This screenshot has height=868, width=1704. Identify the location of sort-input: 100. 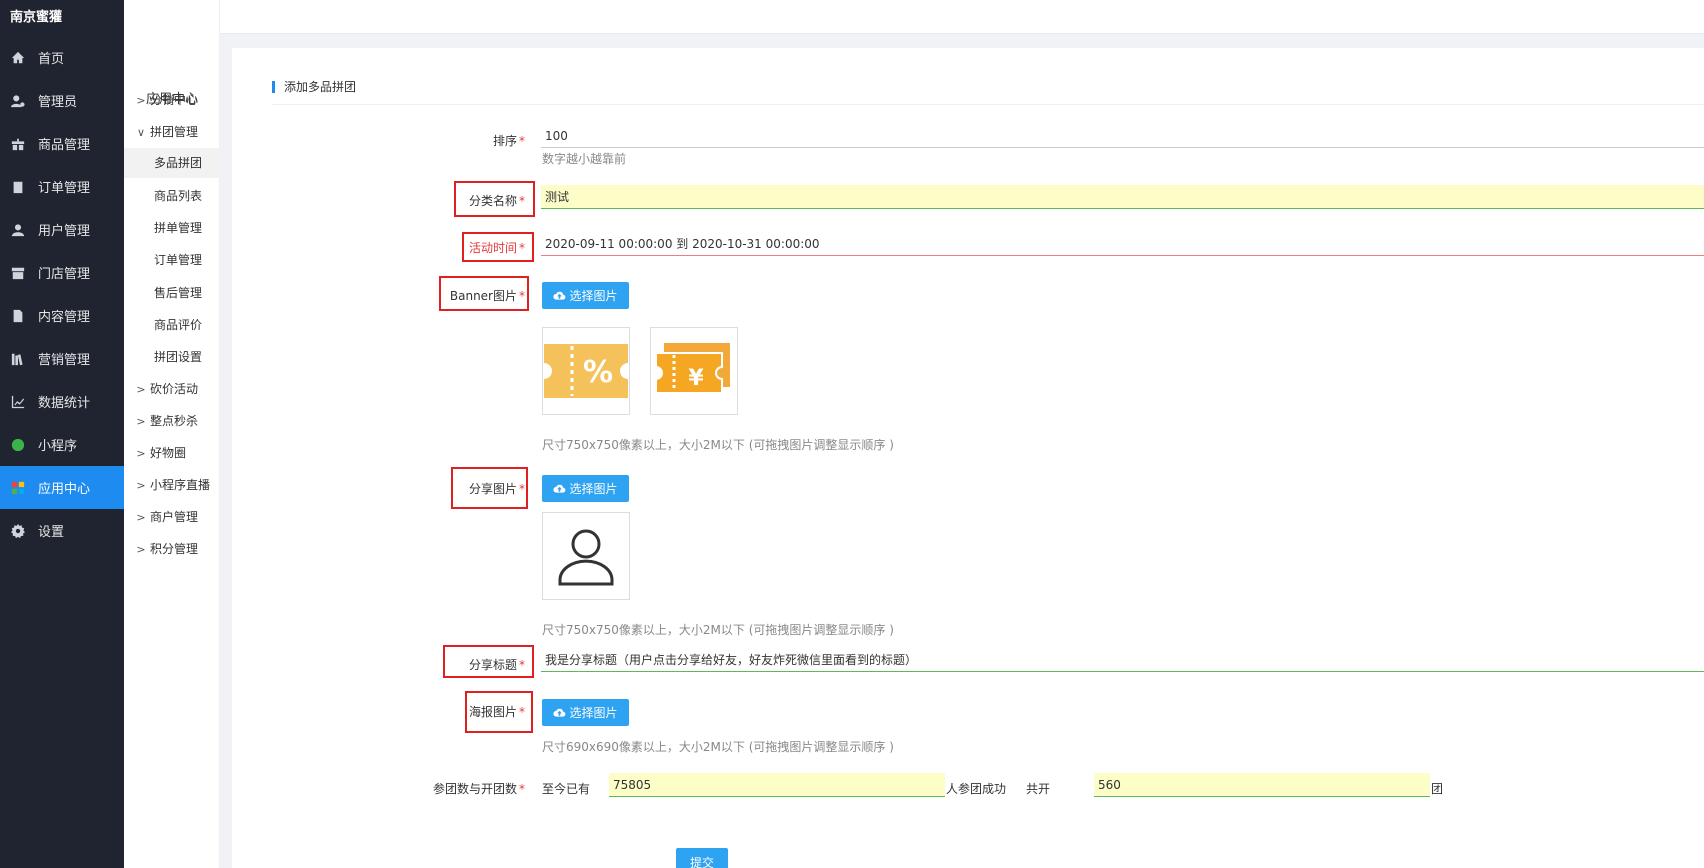
(1122, 136).